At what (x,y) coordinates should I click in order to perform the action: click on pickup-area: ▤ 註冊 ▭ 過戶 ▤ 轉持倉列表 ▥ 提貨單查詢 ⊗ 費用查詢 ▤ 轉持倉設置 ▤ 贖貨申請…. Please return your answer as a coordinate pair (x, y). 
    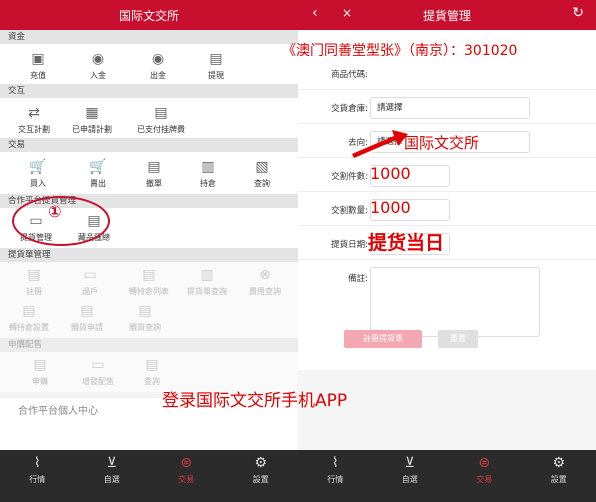
    Looking at the image, I should click on (149, 300).